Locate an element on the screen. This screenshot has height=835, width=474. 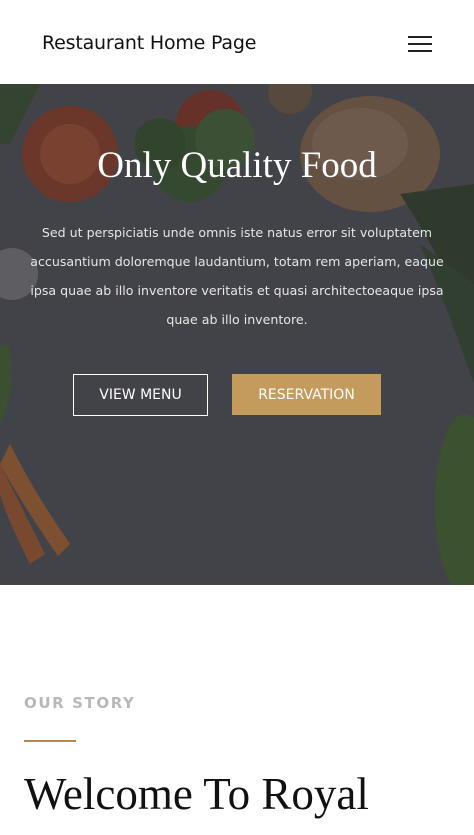
section-heading: Welcome To Royal is located at coordinates (196, 794).